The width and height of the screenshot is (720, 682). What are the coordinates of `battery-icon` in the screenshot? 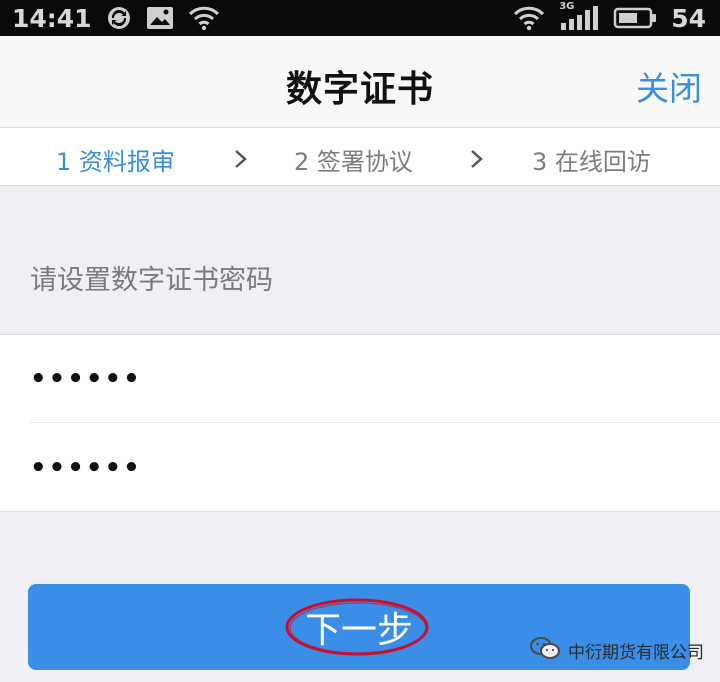 It's located at (635, 18).